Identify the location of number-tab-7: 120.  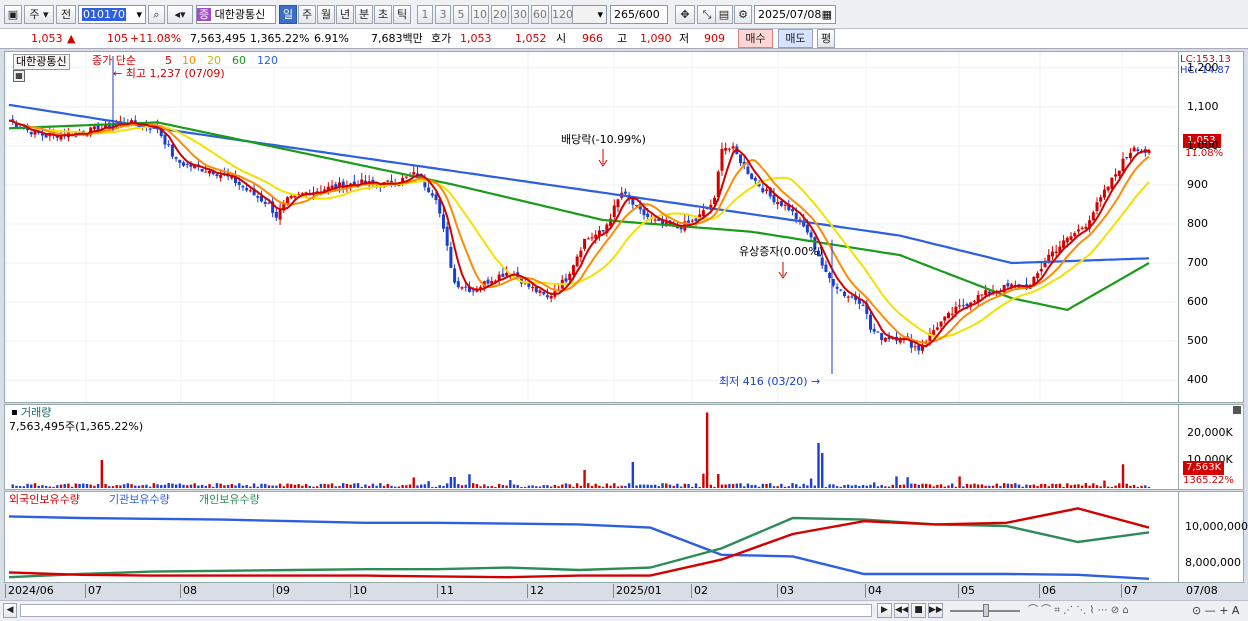
(562, 14).